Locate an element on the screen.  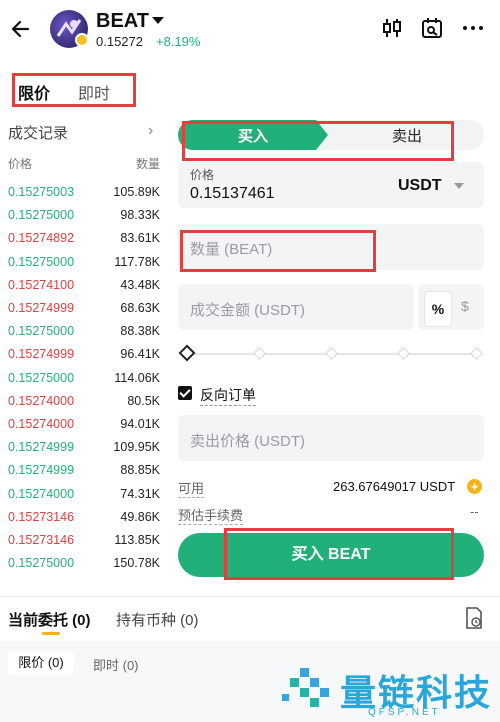
quantity-input: 数量 (BEAT) is located at coordinates (231, 248).